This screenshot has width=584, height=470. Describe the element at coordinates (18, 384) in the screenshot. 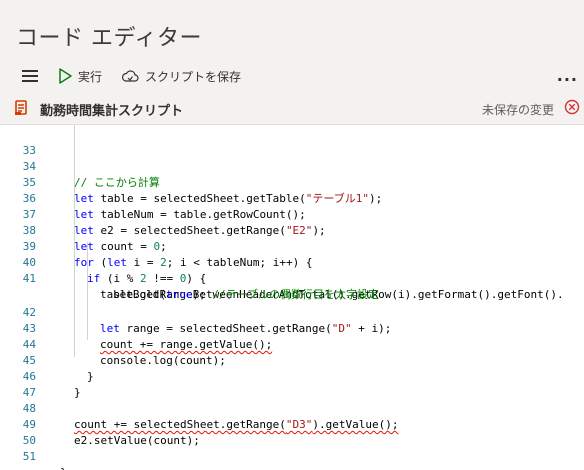

I see `code-line: 47` at that location.